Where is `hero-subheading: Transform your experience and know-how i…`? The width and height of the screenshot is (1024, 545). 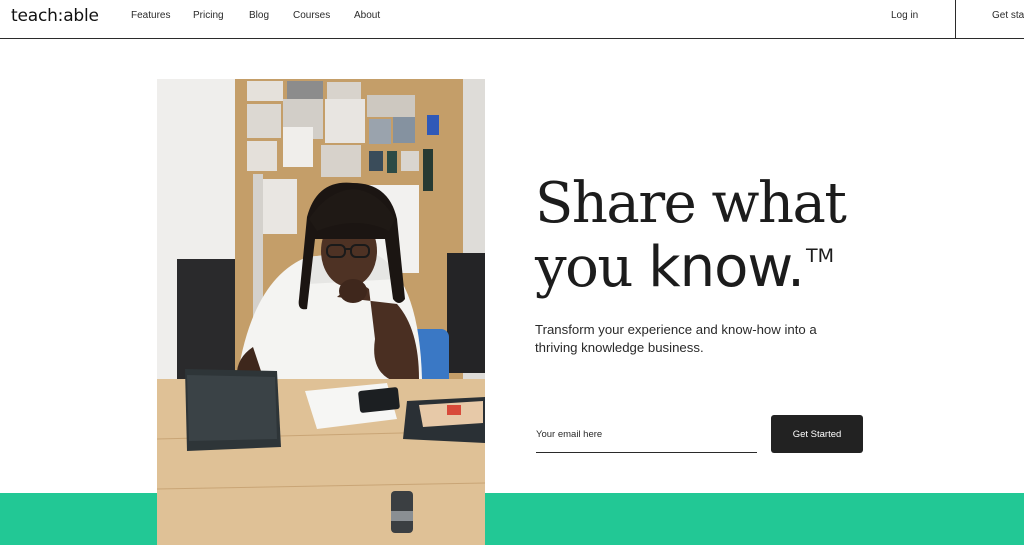 hero-subheading: Transform your experience and know-how i… is located at coordinates (676, 338).